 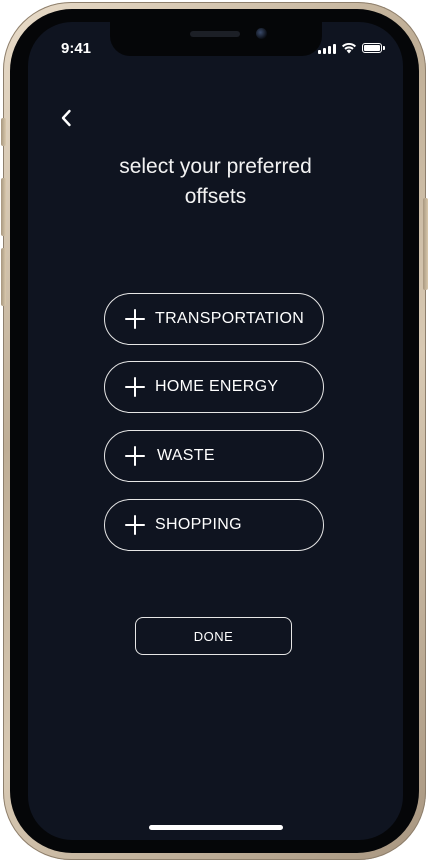 I want to click on signal-icon, so click(x=327, y=48).